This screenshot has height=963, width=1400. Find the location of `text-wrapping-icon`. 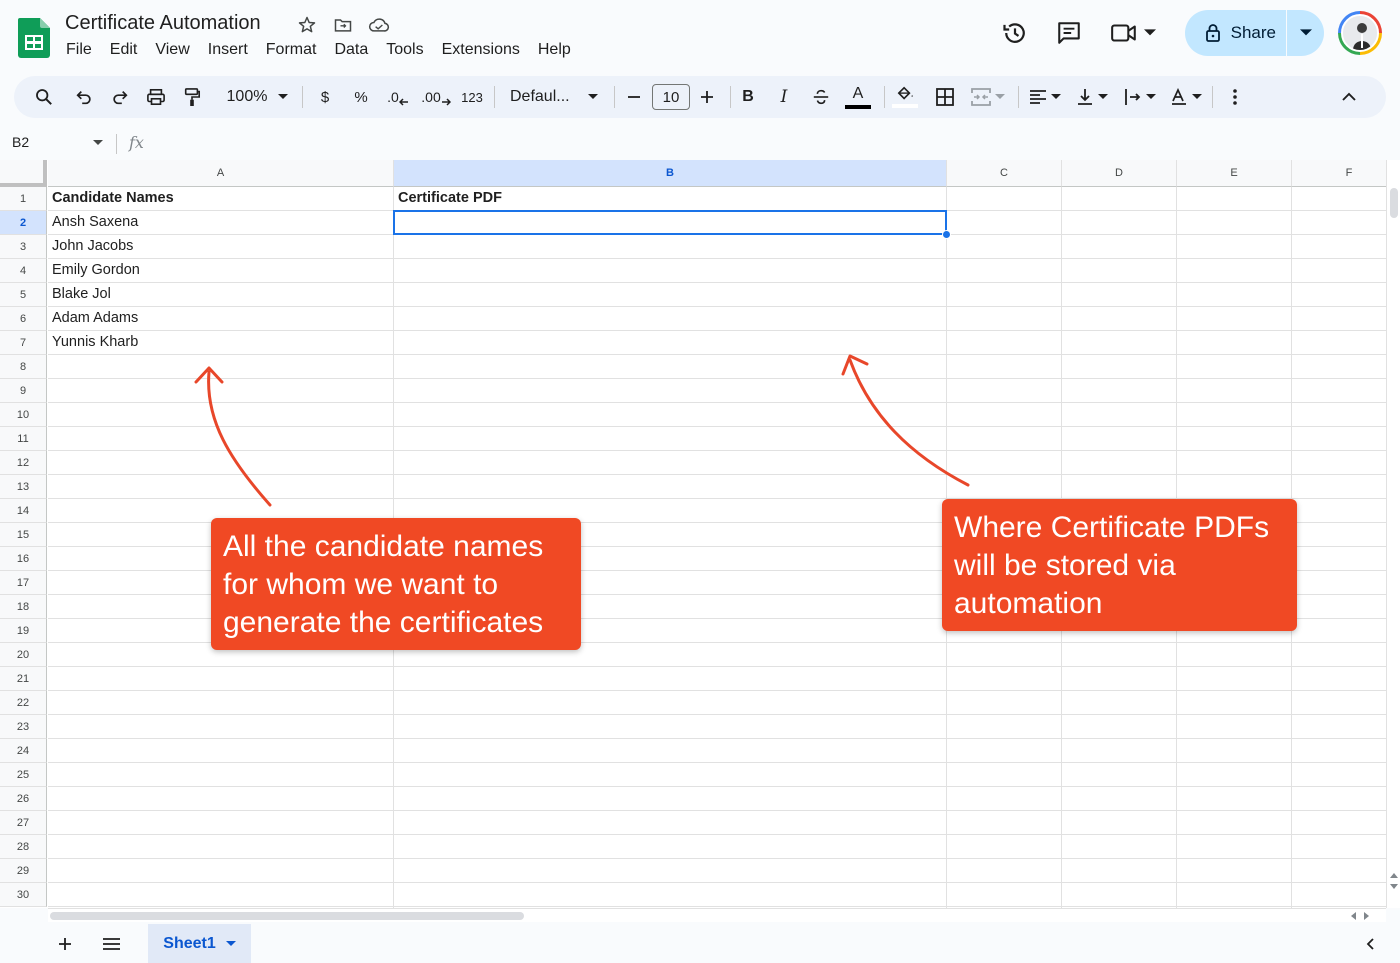

text-wrapping-icon is located at coordinates (1140, 97).